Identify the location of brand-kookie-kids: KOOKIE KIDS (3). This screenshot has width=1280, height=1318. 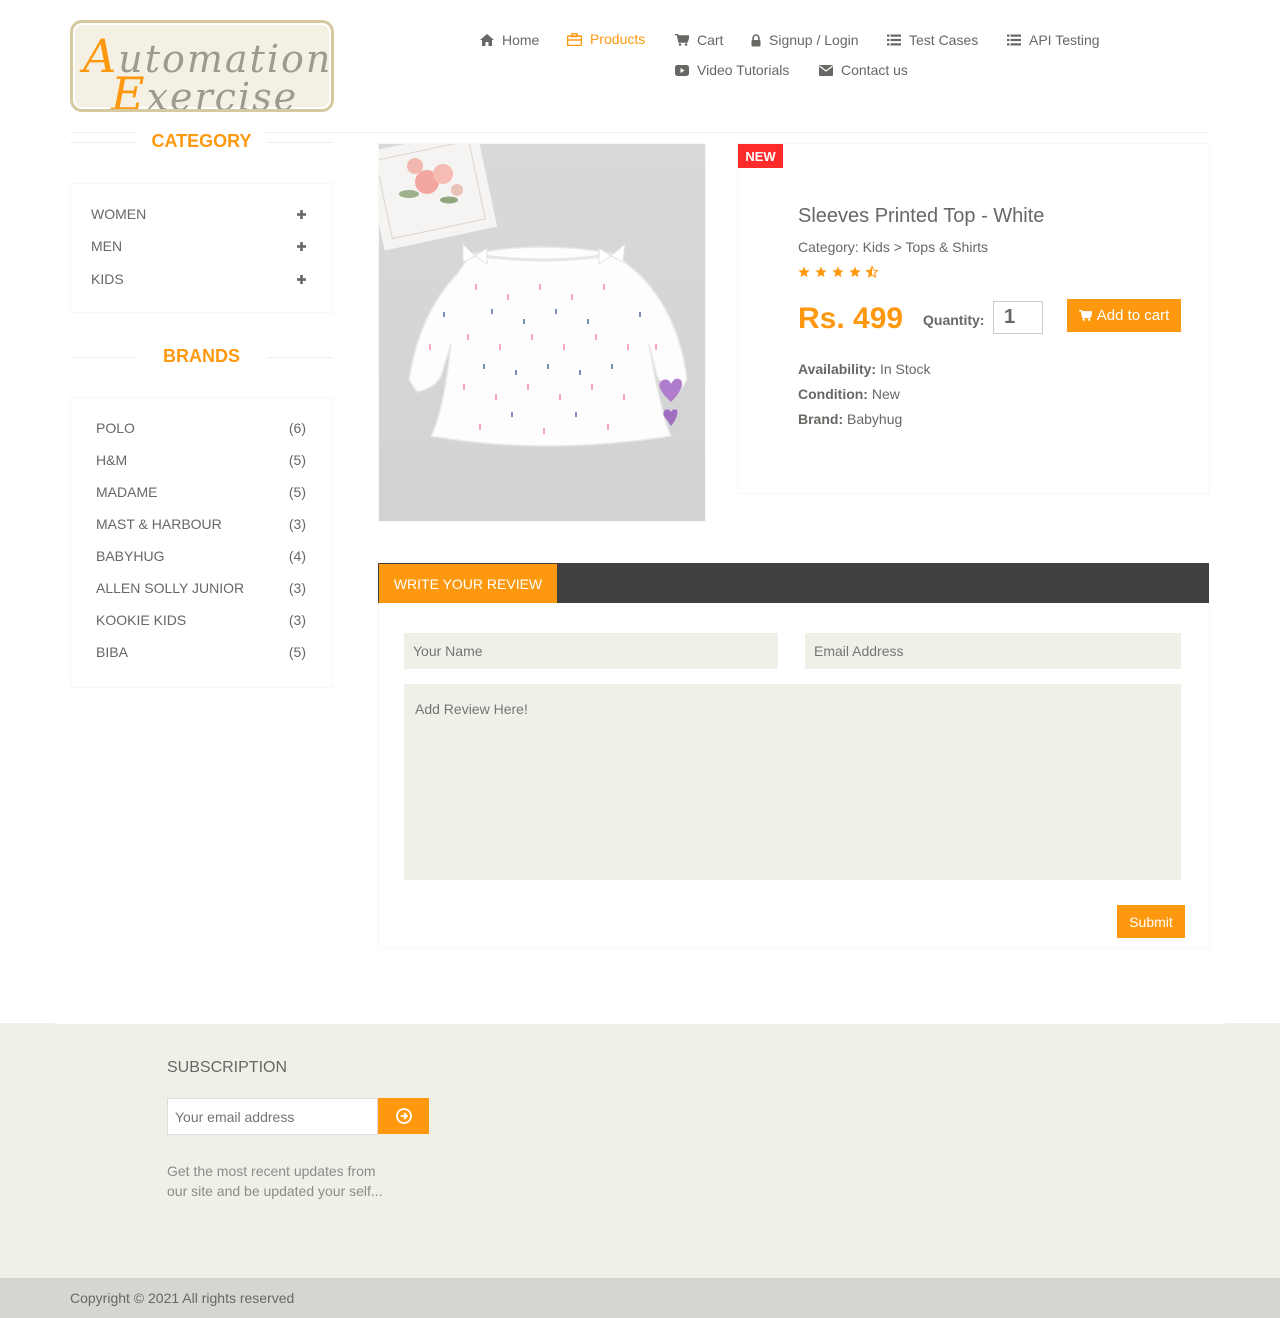
(201, 620).